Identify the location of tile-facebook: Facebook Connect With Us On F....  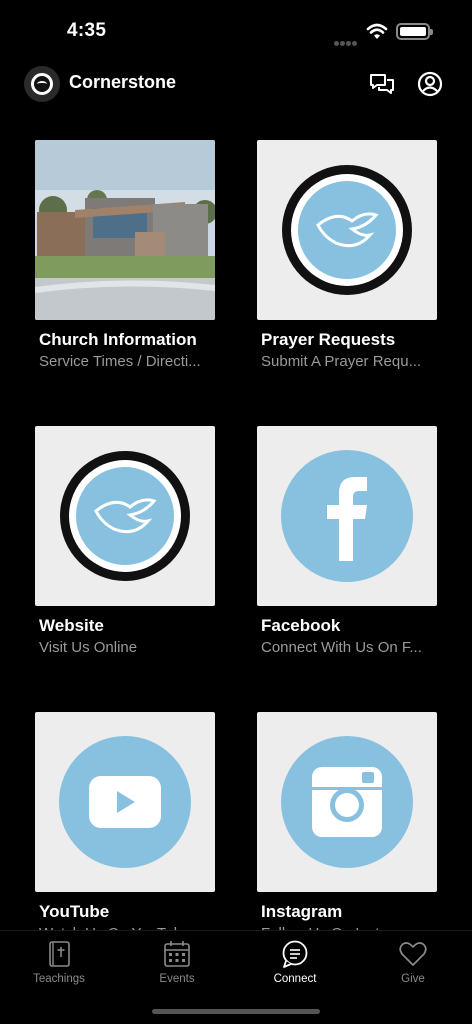
(347, 541).